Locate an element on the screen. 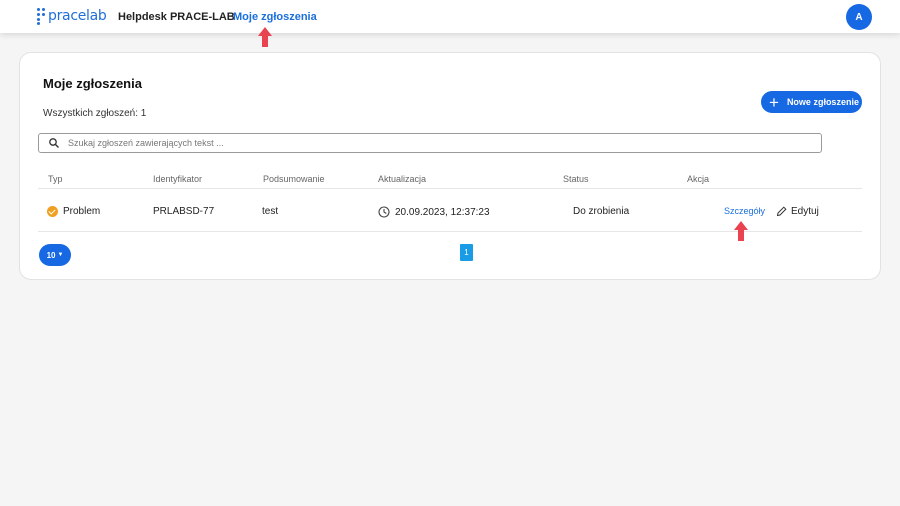  updated-cell: 20.09.2023, 12:37:23 is located at coordinates (434, 212).